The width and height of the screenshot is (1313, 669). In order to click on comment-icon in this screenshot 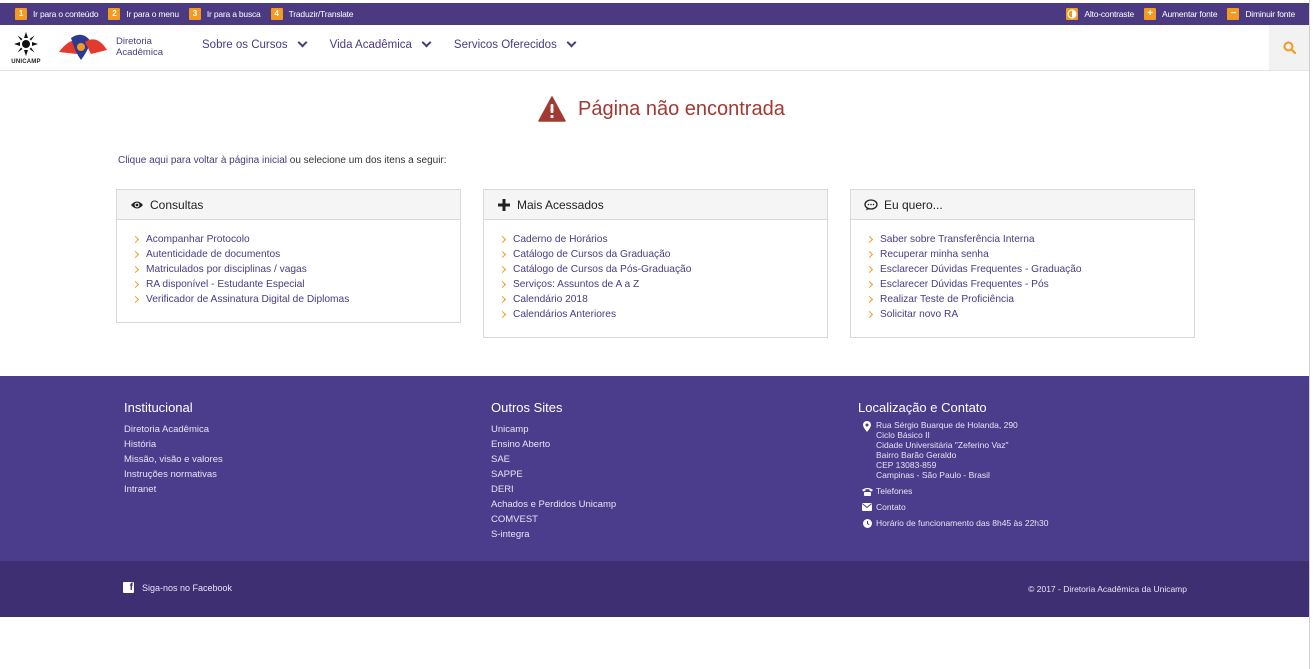, I will do `click(871, 204)`.